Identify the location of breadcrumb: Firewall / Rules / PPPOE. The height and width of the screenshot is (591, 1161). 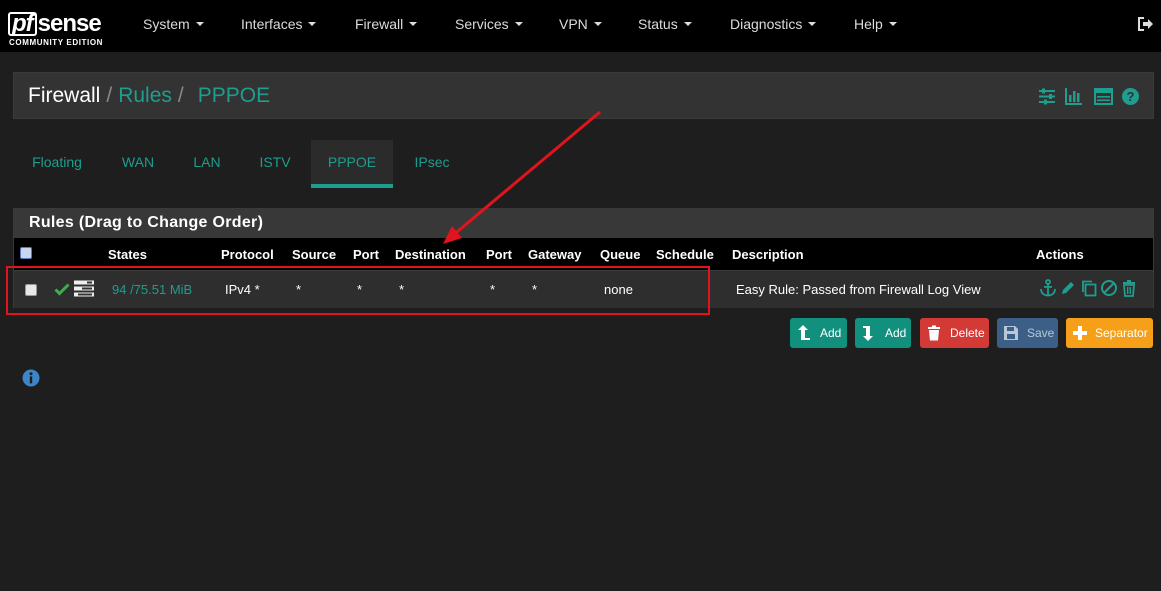
(149, 96).